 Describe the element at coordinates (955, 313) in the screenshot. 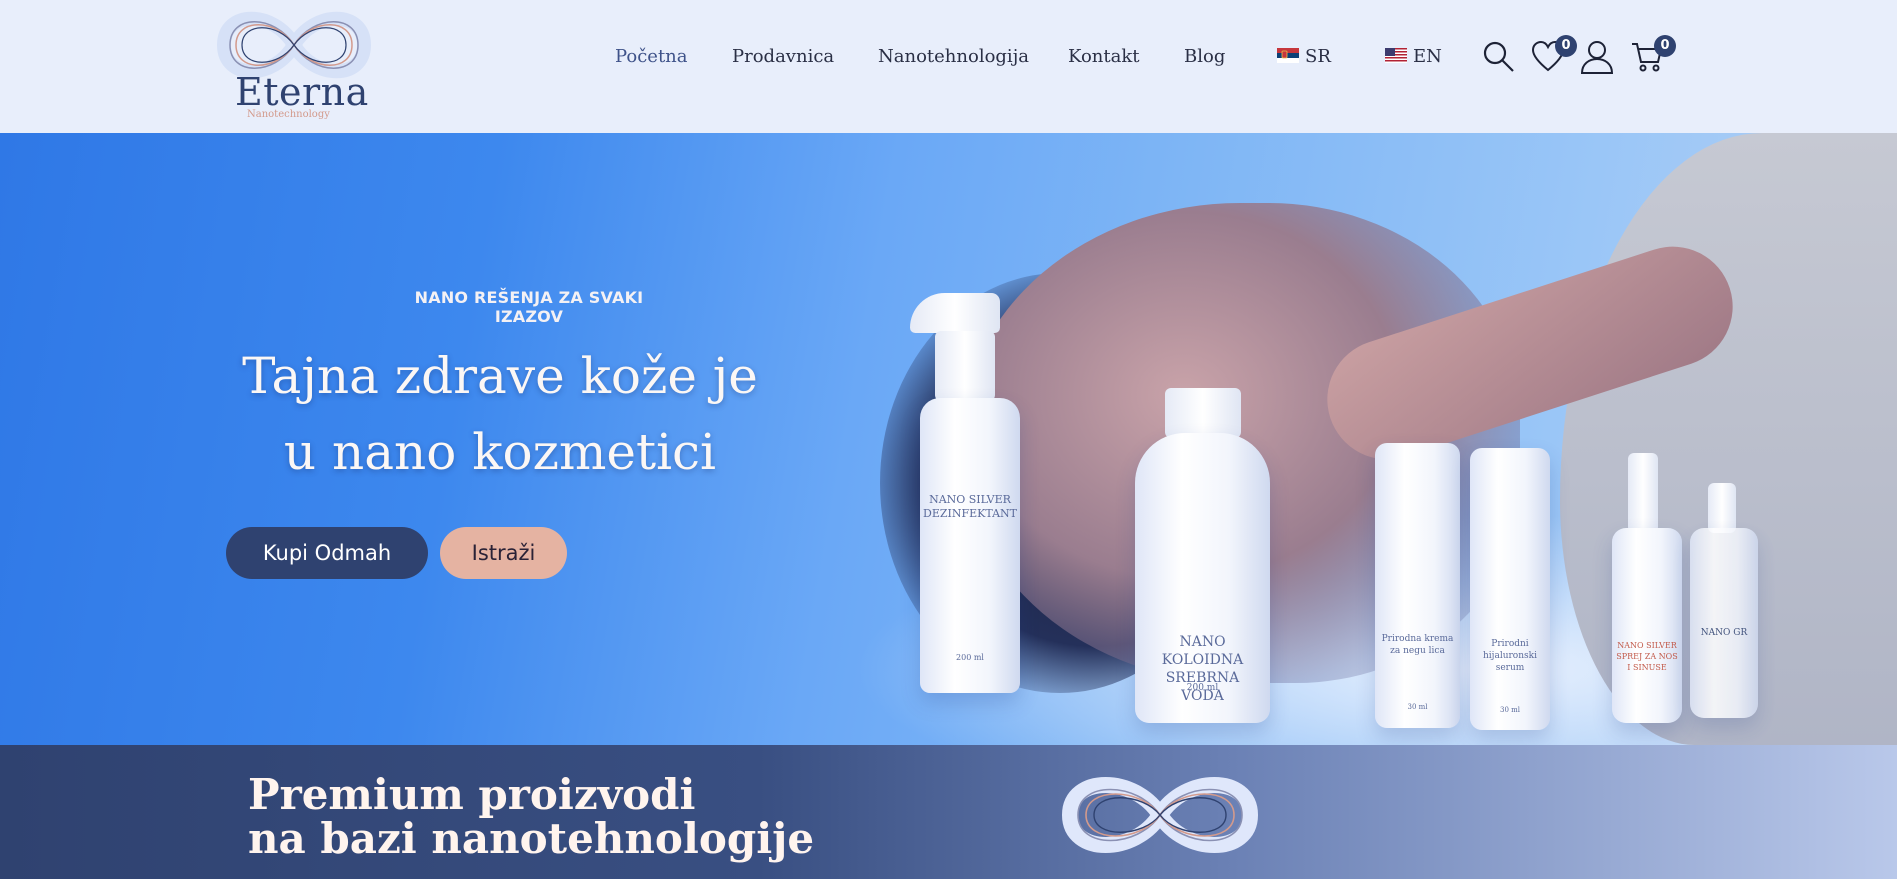

I see `spray-trigger-head` at that location.